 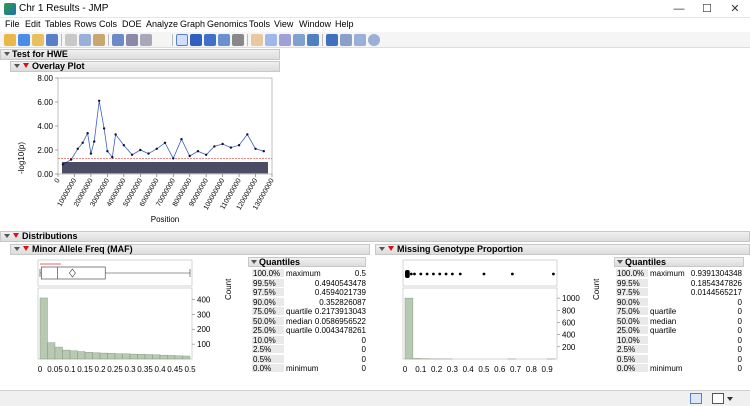 I want to click on save-icon, so click(x=52, y=40).